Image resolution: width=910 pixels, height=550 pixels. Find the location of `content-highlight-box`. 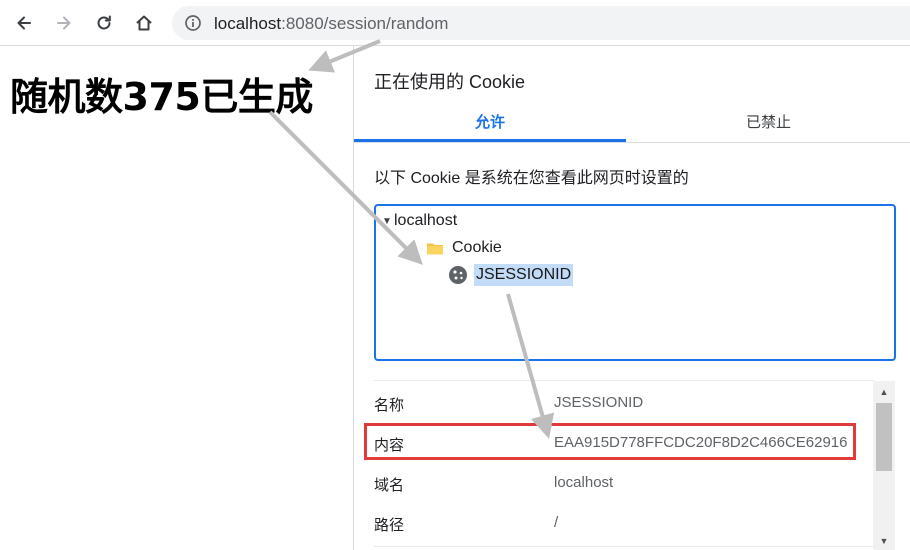

content-highlight-box is located at coordinates (610, 441).